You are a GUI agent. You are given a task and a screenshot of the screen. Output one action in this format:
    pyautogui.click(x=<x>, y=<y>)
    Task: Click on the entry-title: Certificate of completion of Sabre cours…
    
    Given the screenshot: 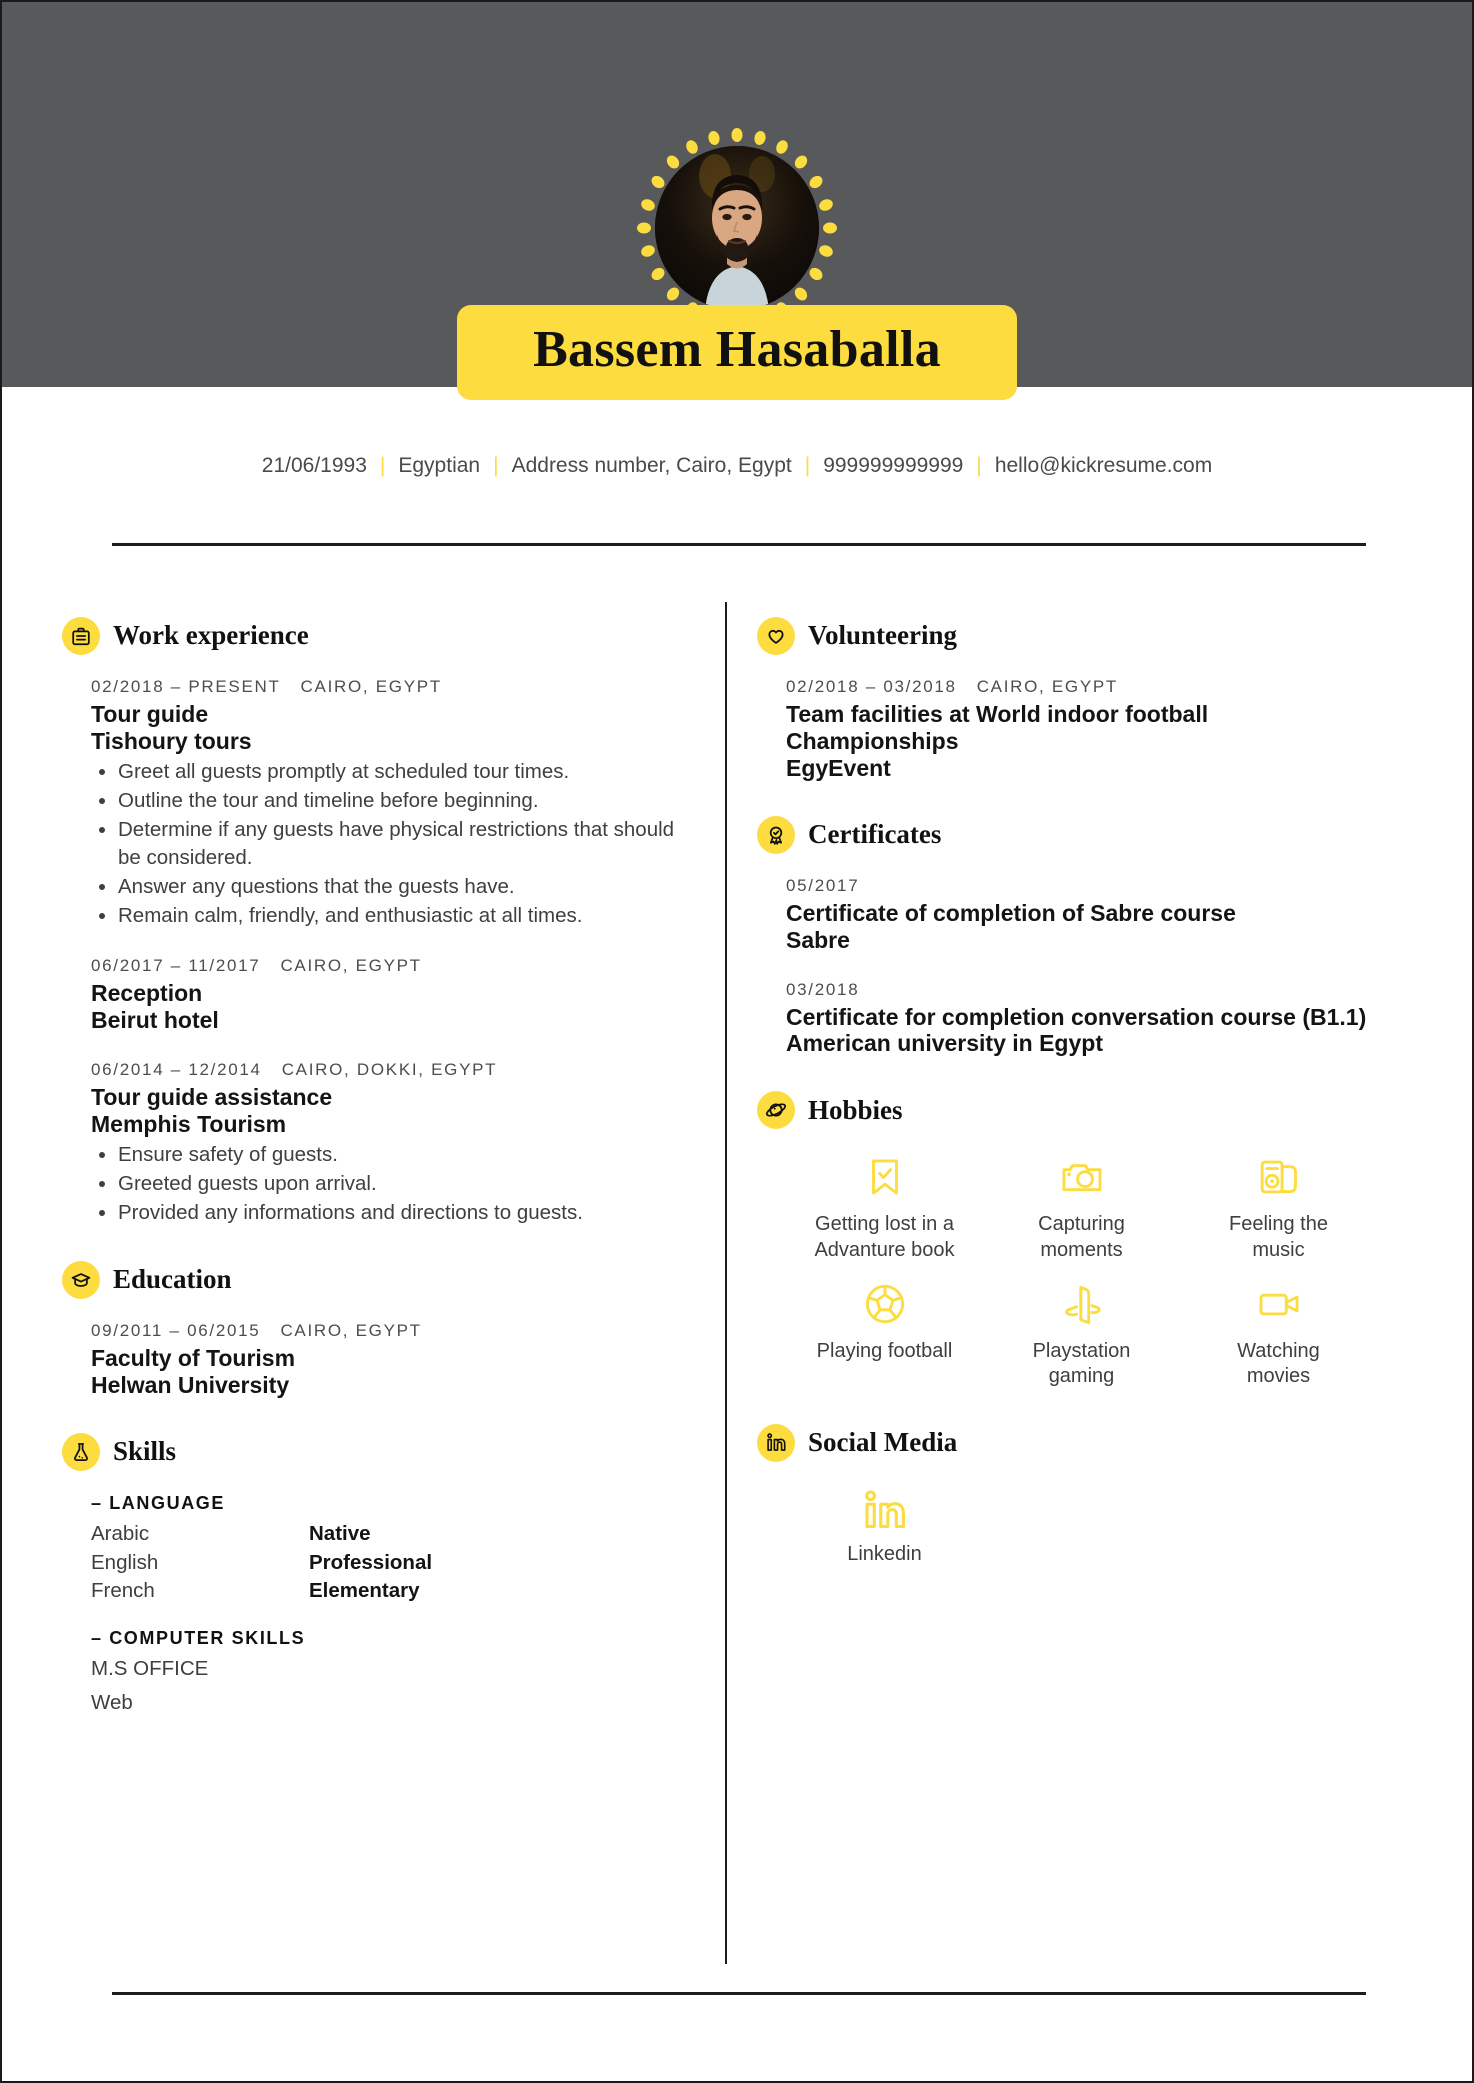 What is the action you would take?
    pyautogui.click(x=1011, y=912)
    